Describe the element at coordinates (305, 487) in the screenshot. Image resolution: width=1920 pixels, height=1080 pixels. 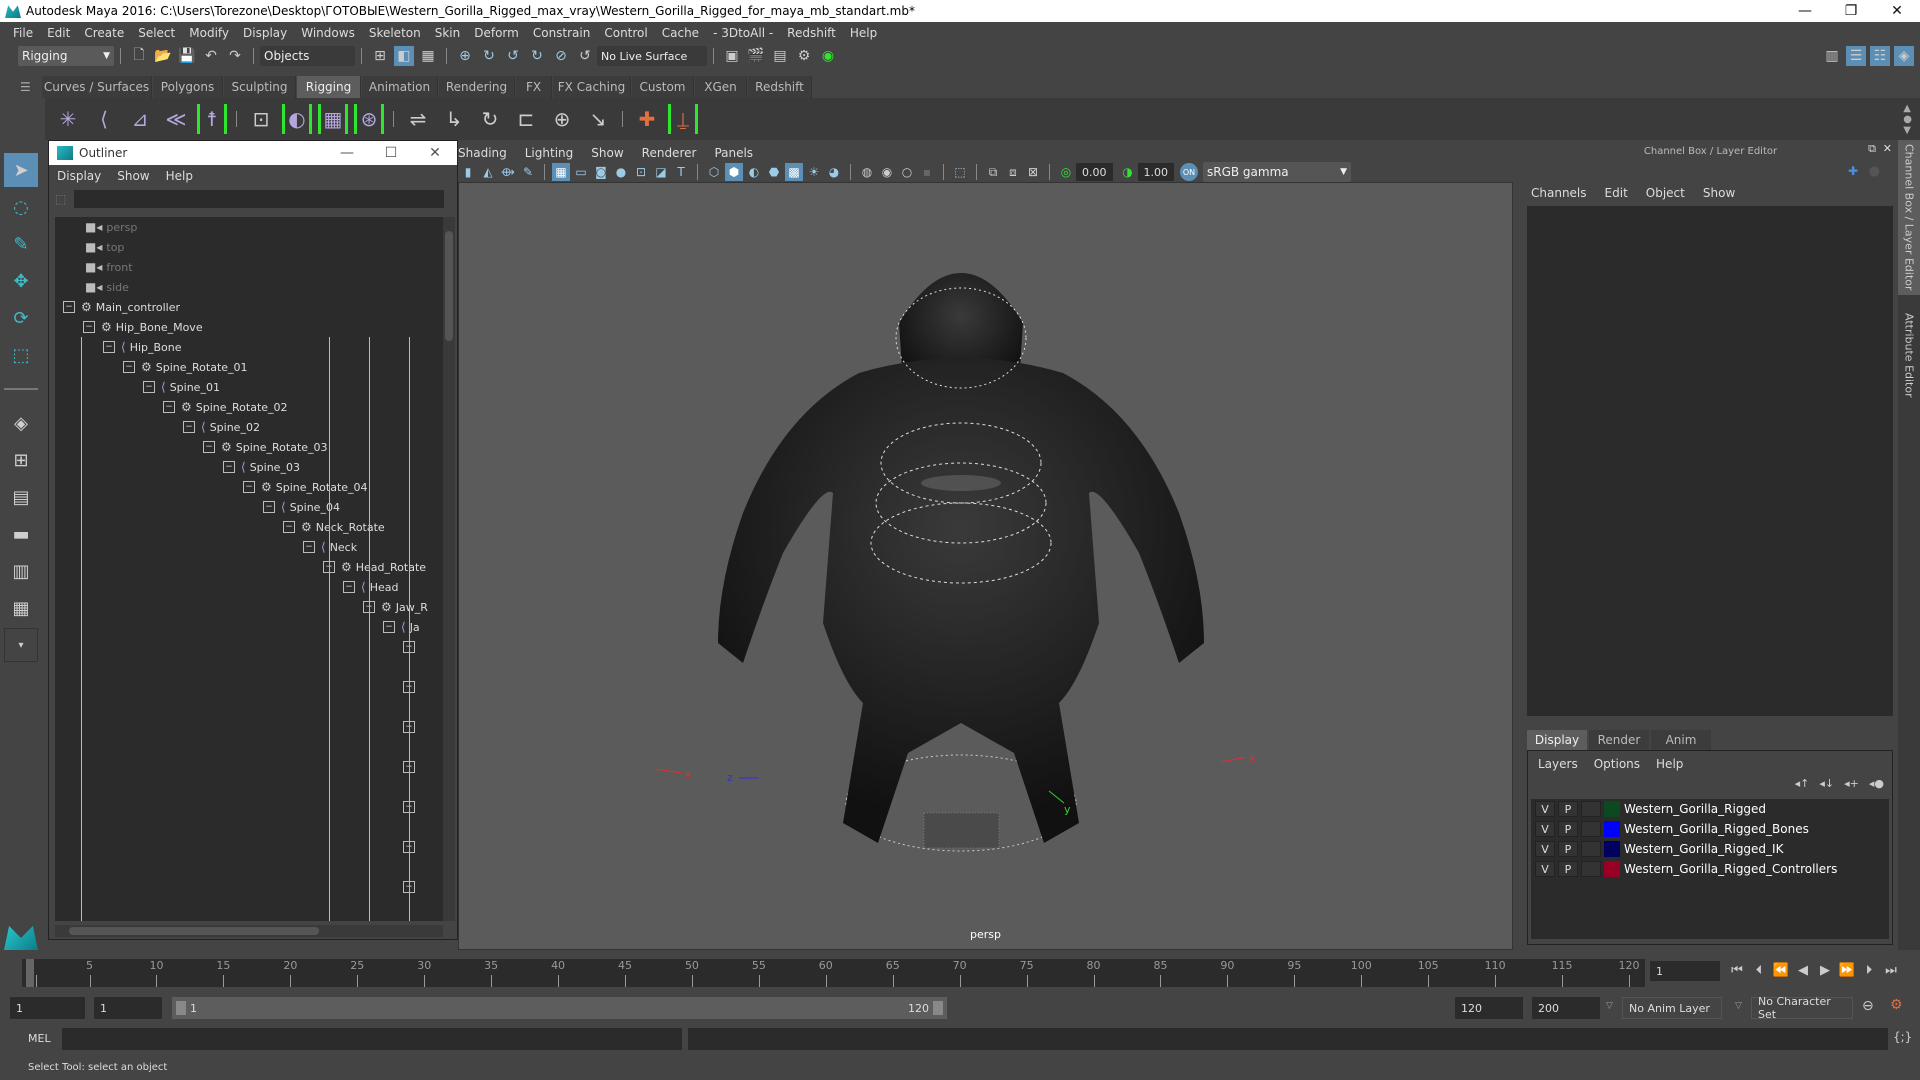
I see `outliner-item: − ⚙ Spine_Rotate_04` at that location.